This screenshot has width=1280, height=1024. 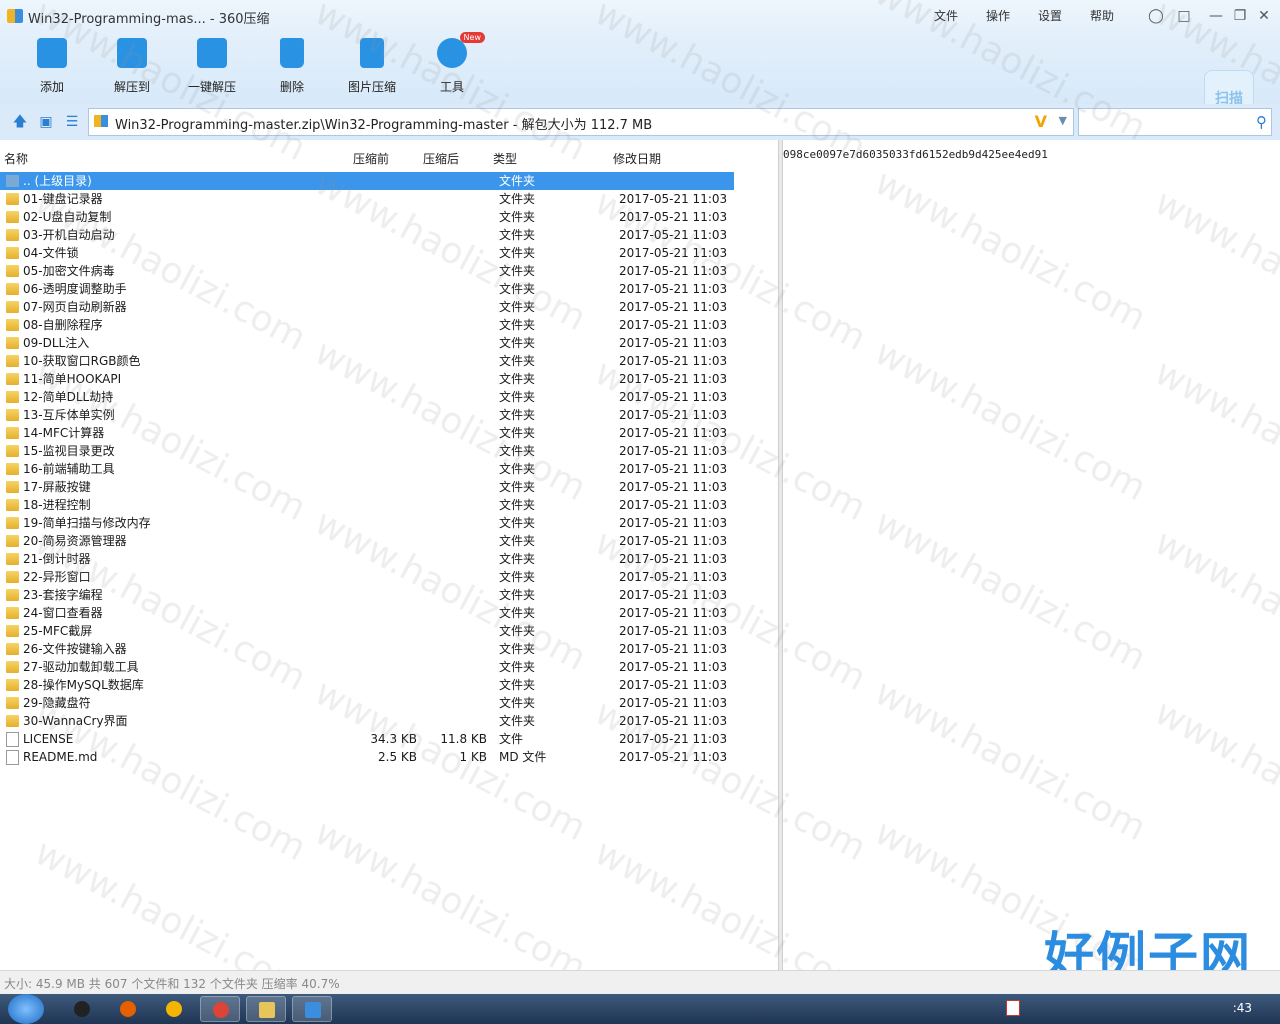 What do you see at coordinates (220, 1009) in the screenshot?
I see `taskbar-chrome` at bounding box center [220, 1009].